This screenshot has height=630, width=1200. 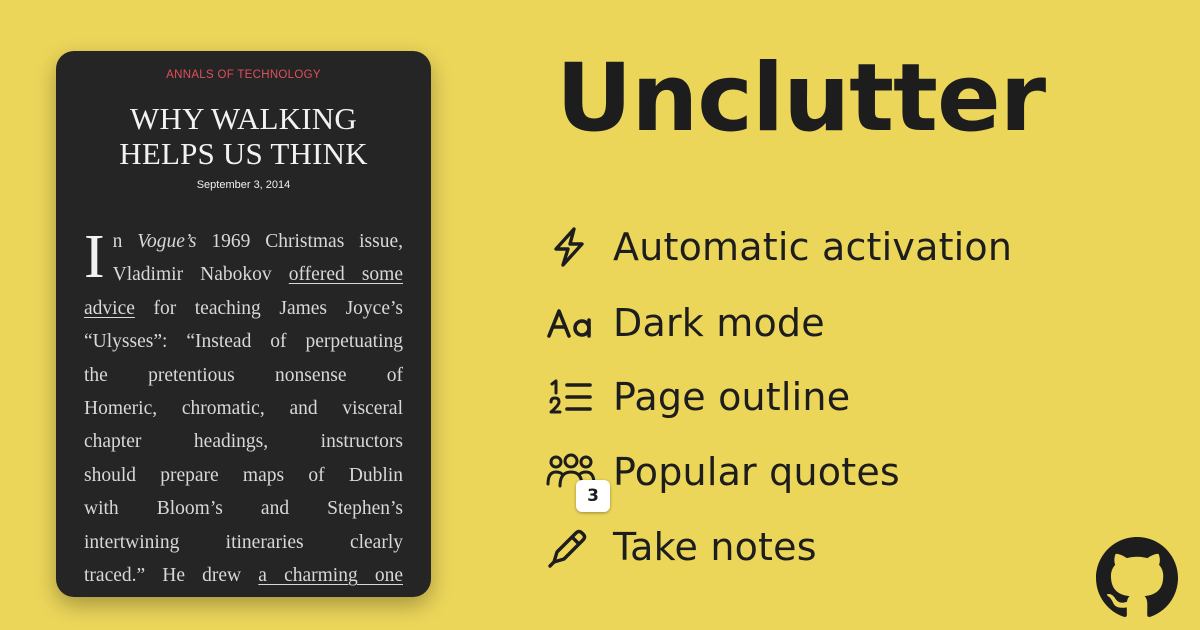 I want to click on headline-line-2: HELPS US THINK, so click(x=243, y=153).